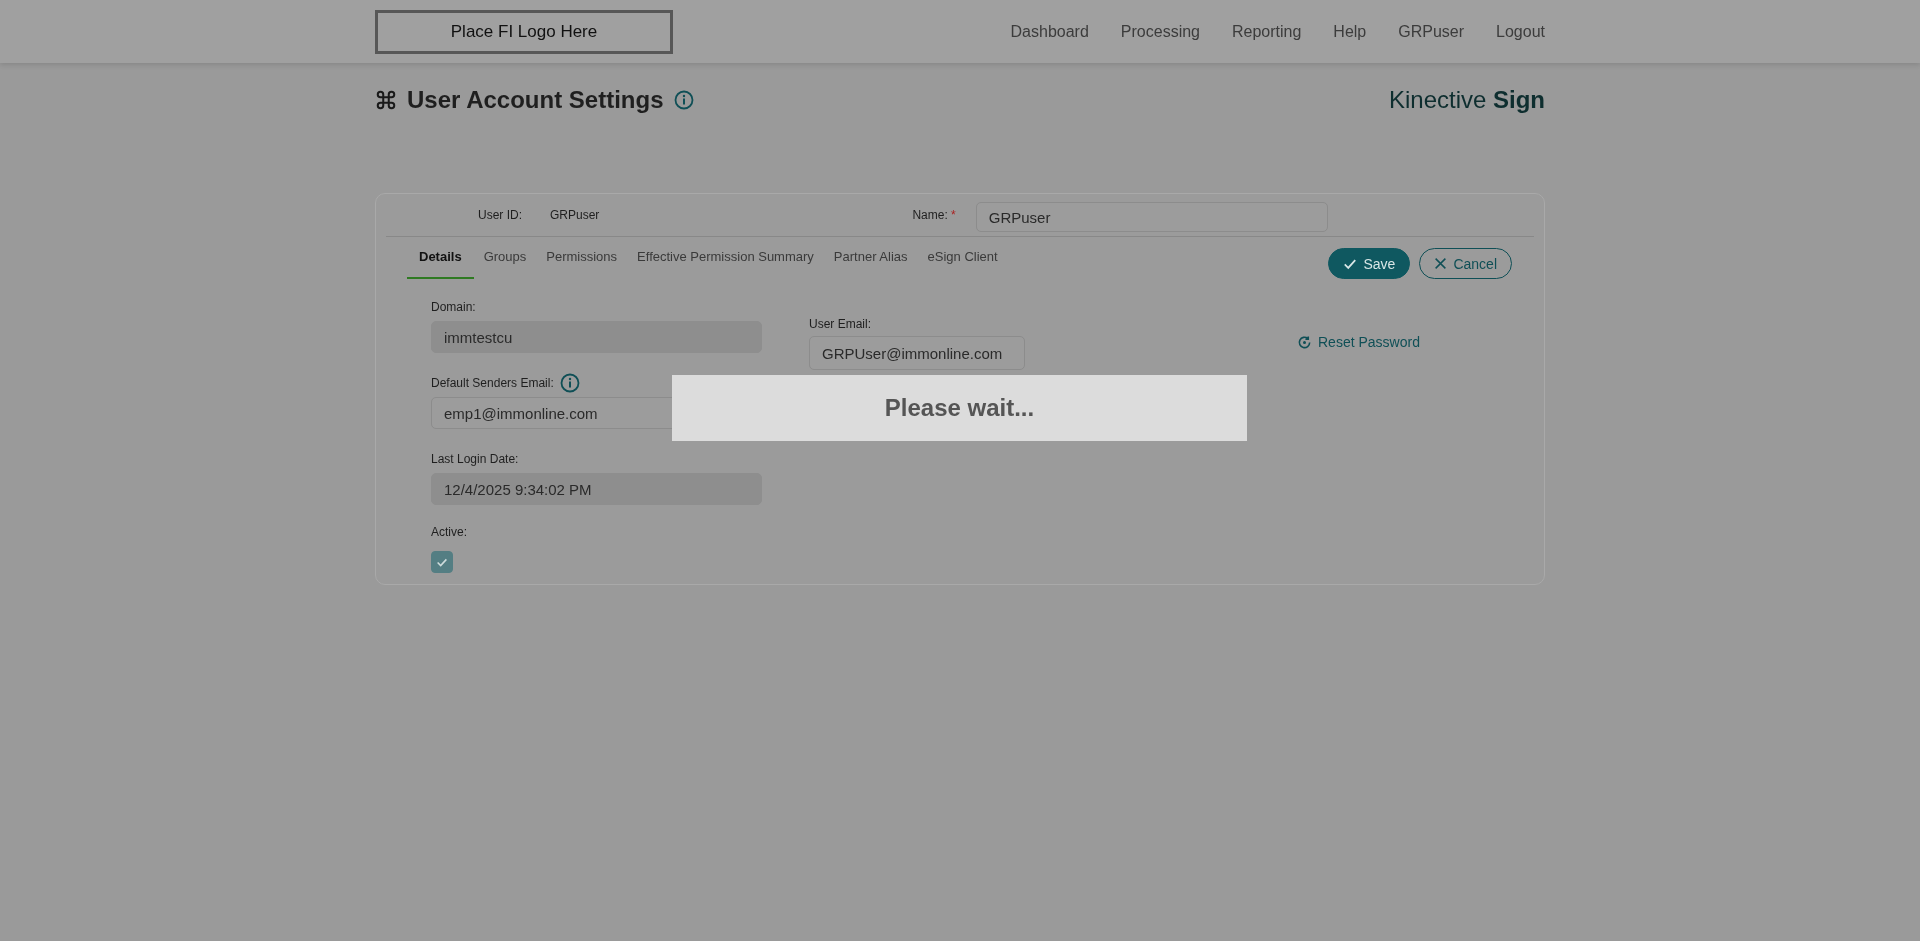  What do you see at coordinates (1431, 31) in the screenshot?
I see `nav-link: GRPuser` at bounding box center [1431, 31].